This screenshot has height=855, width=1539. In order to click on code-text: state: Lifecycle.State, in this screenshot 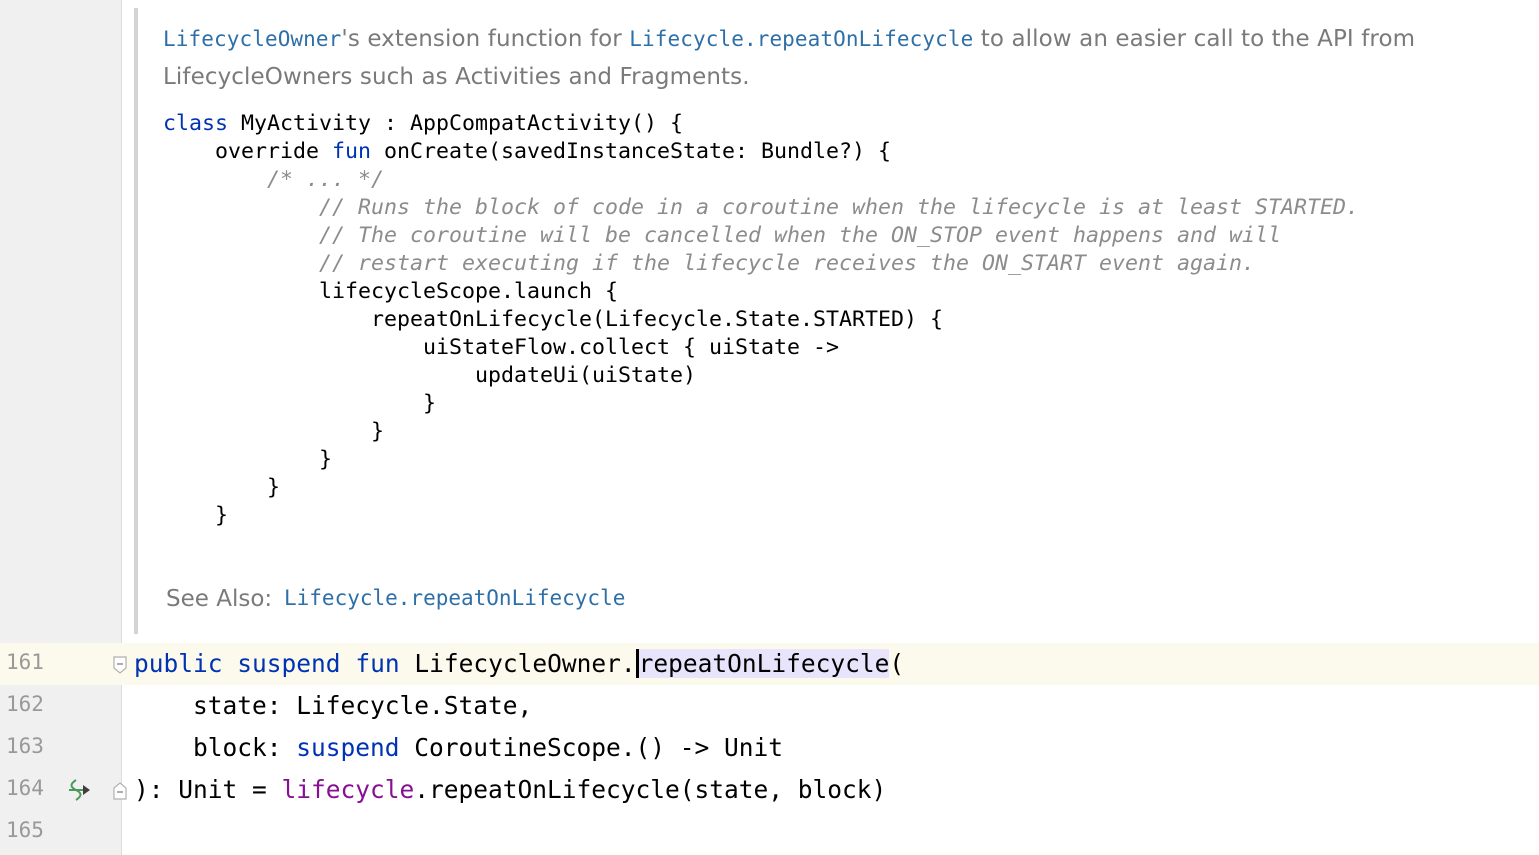, I will do `click(333, 705)`.